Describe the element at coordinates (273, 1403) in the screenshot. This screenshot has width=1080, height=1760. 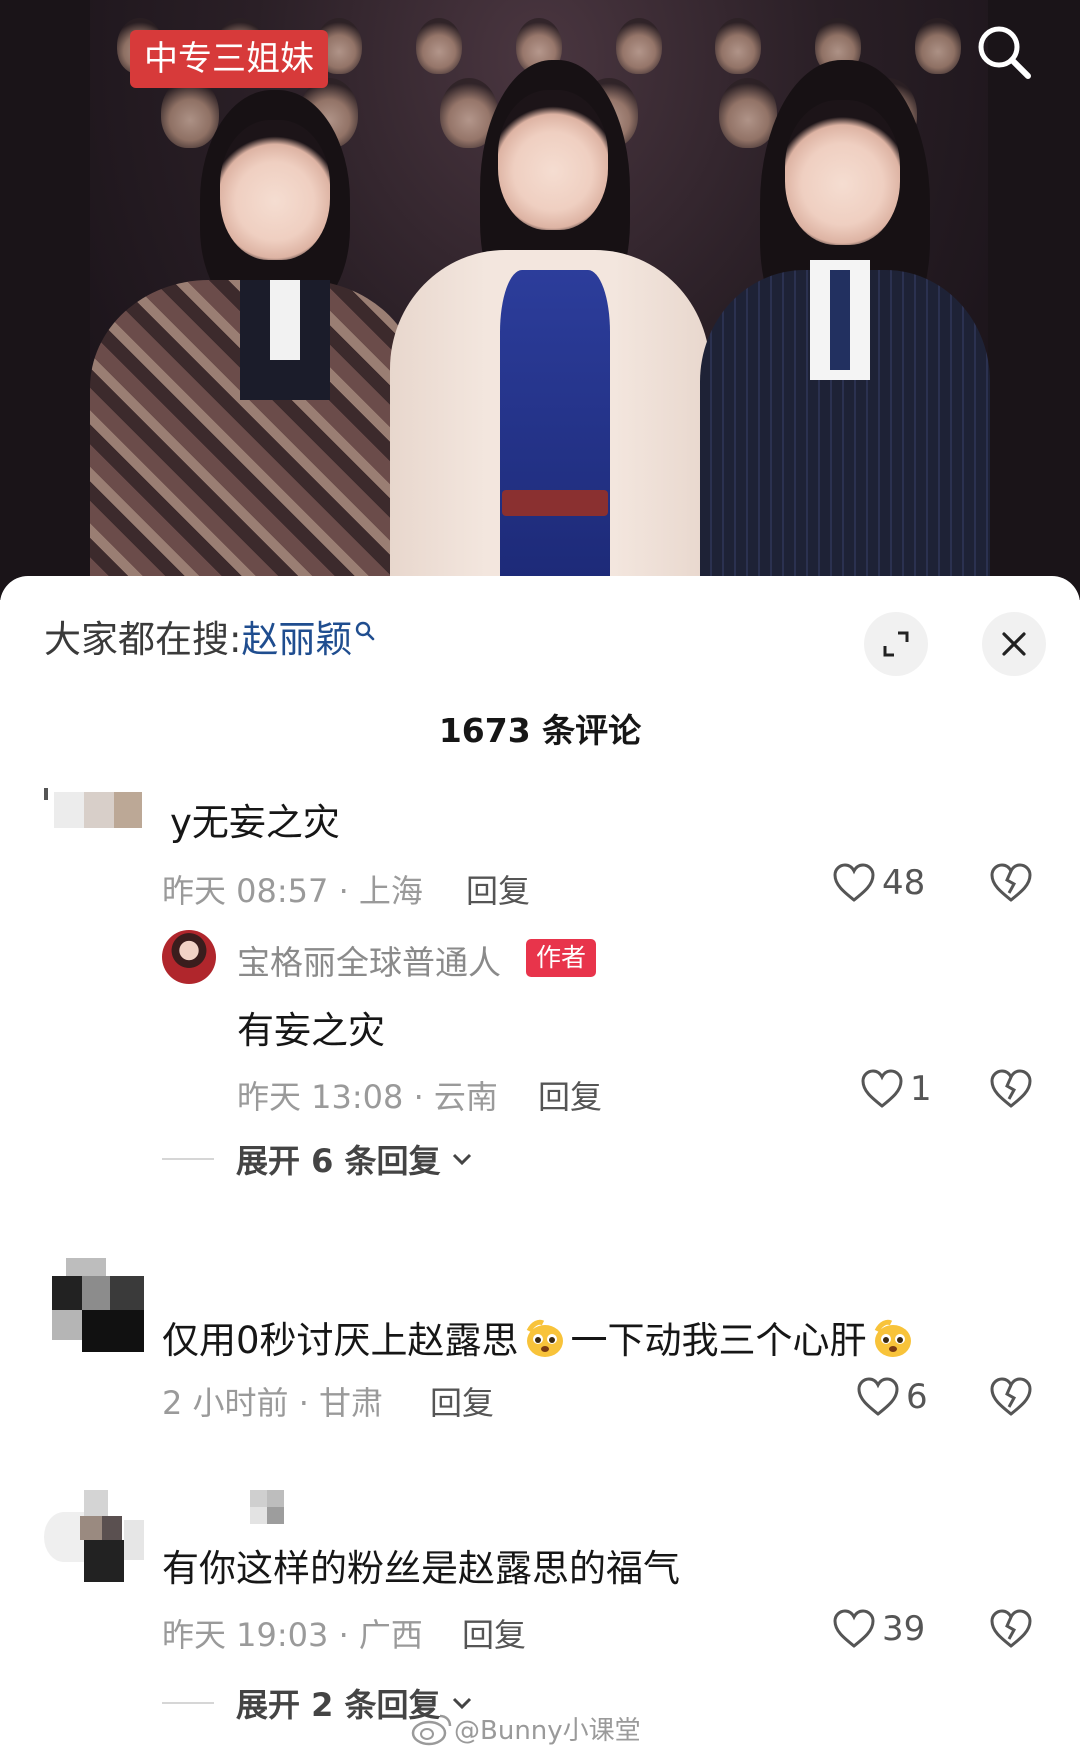
I see `comment-meta: 2 小时前 · 甘肃` at that location.